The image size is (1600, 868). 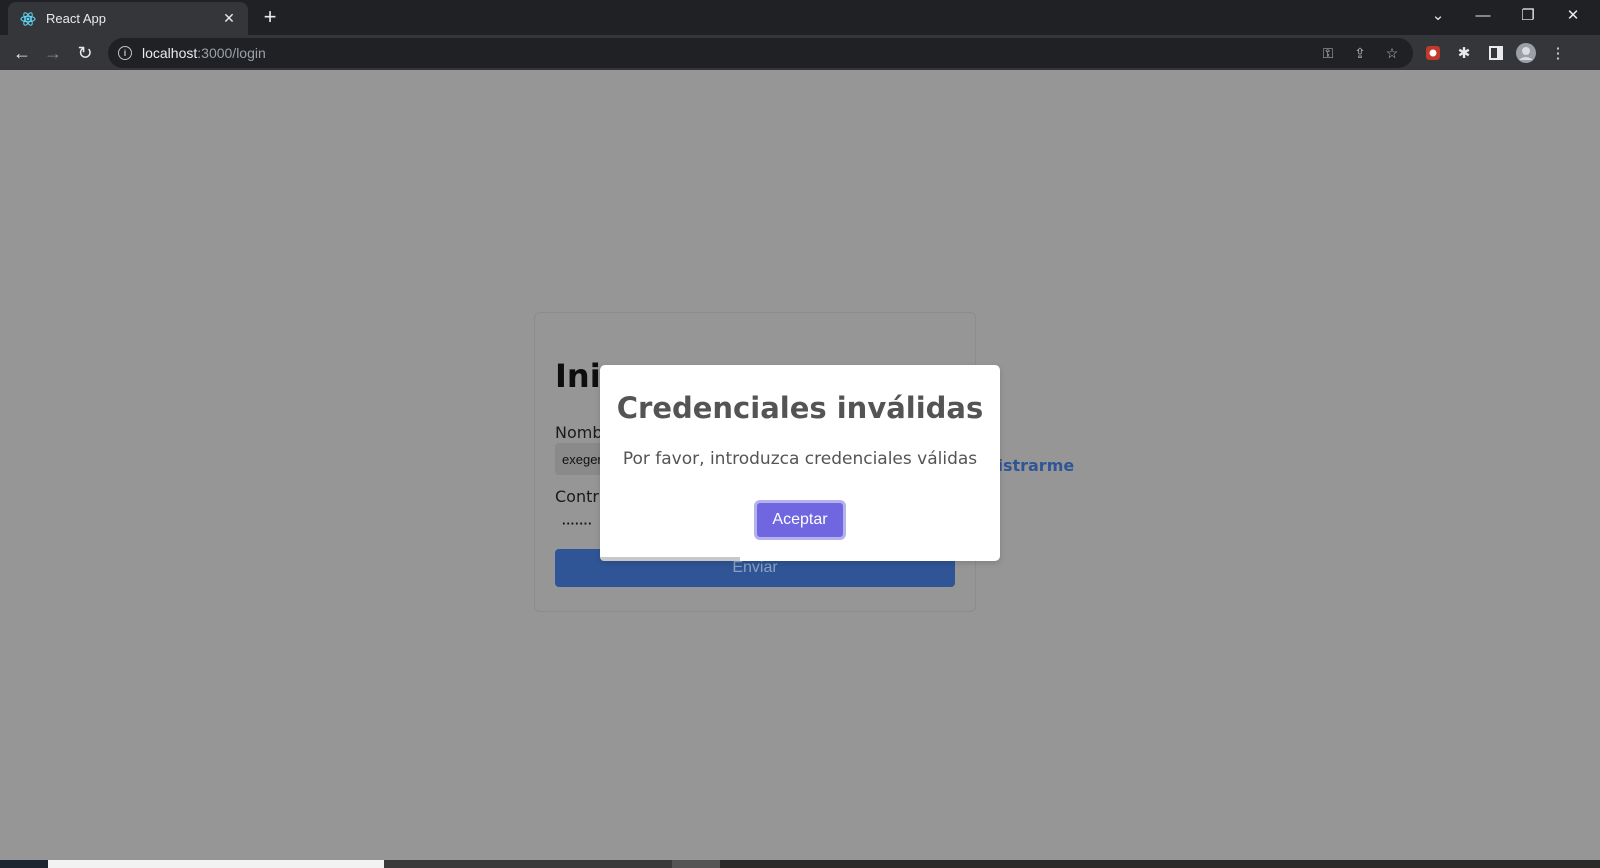 What do you see at coordinates (1328, 53) in the screenshot?
I see `key-icon: ⚿` at bounding box center [1328, 53].